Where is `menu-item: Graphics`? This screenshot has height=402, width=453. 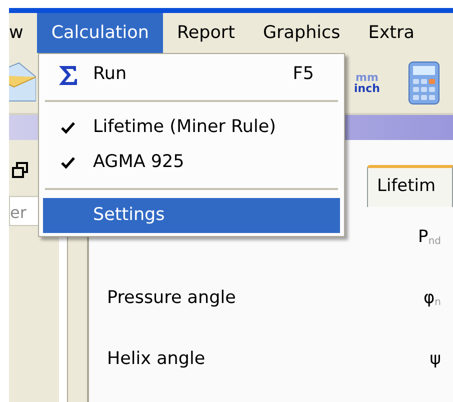
menu-item: Graphics is located at coordinates (301, 33).